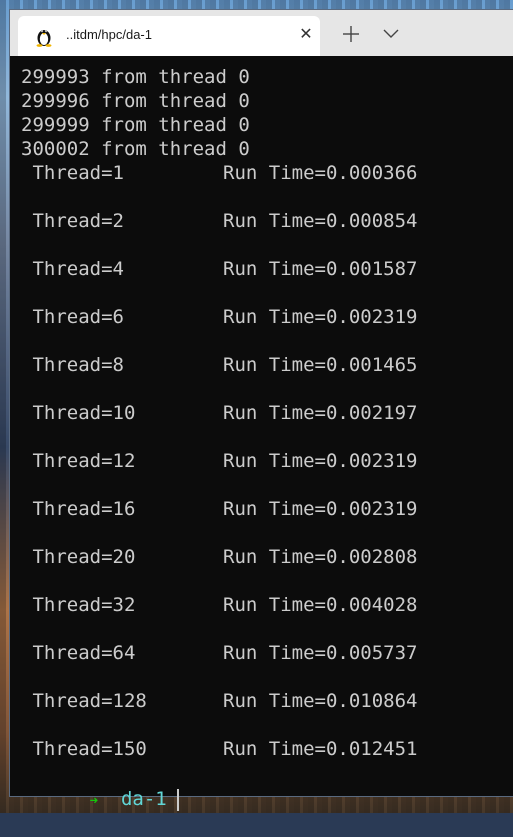  I want to click on text-cursor, so click(178, 800).